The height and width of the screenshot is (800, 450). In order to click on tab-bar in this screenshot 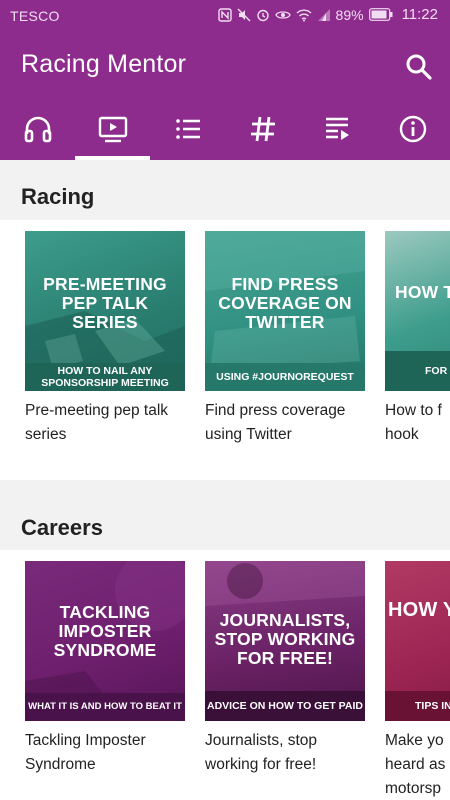, I will do `click(225, 135)`.